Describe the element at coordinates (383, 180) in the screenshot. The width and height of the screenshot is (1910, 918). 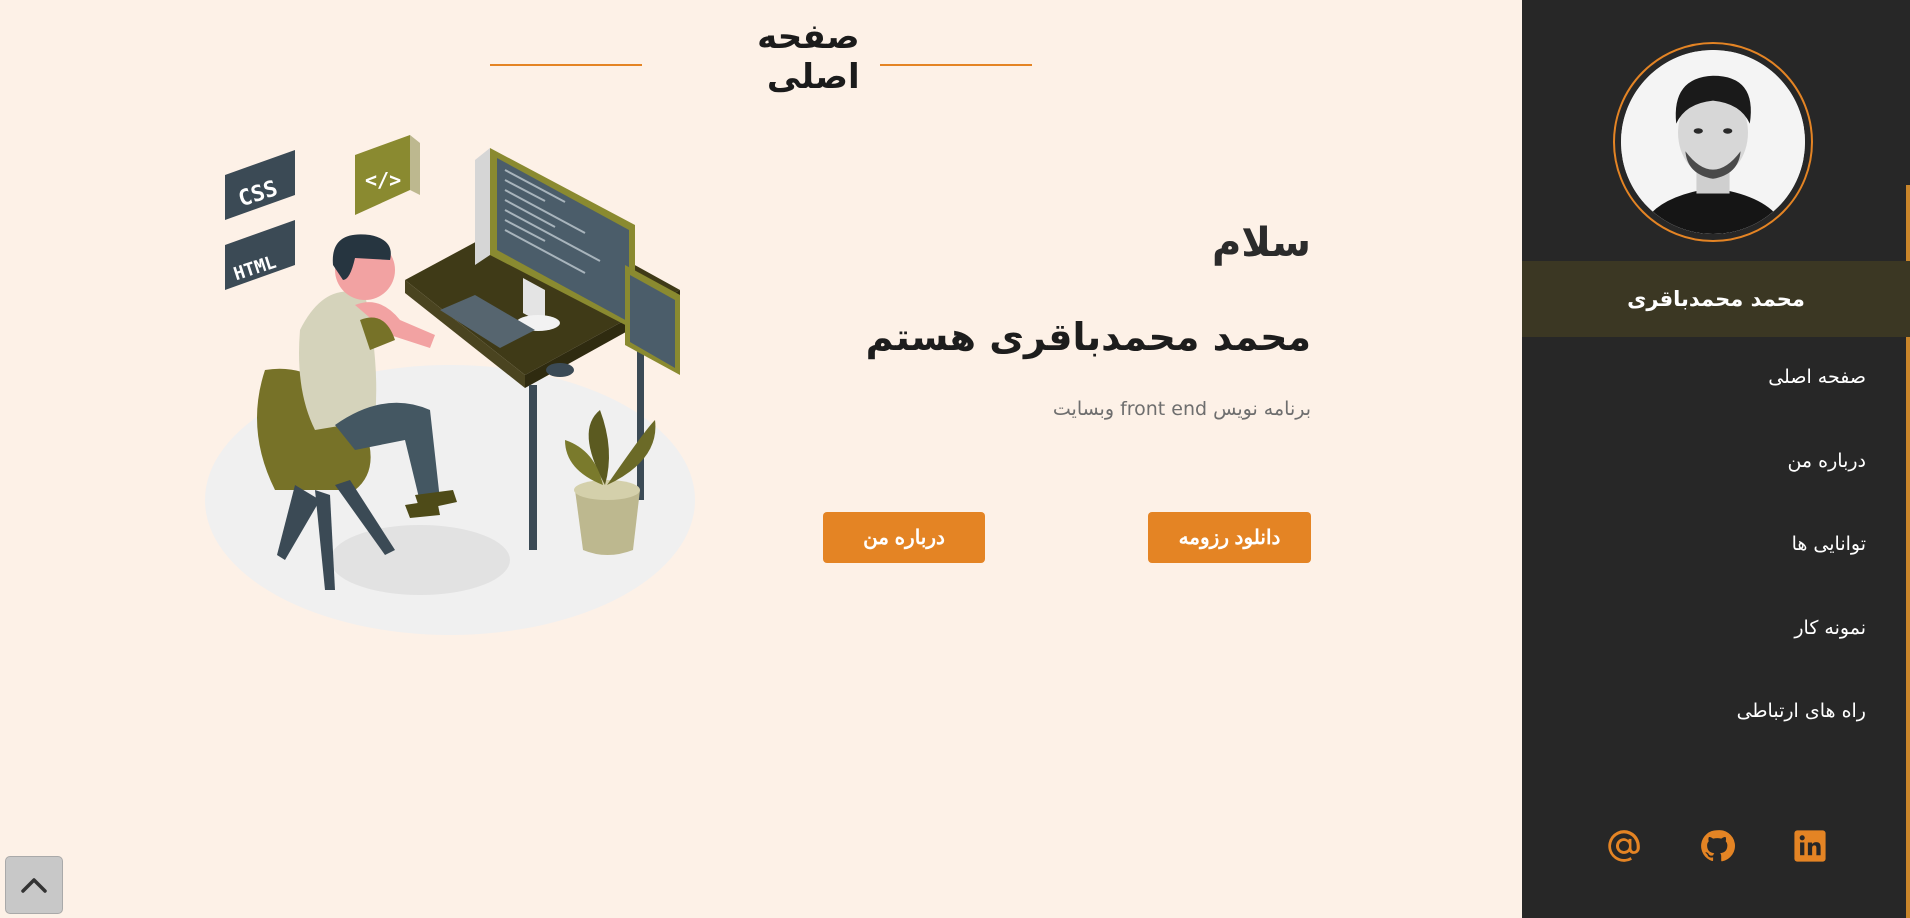
I see `code-badge-label: </>` at that location.